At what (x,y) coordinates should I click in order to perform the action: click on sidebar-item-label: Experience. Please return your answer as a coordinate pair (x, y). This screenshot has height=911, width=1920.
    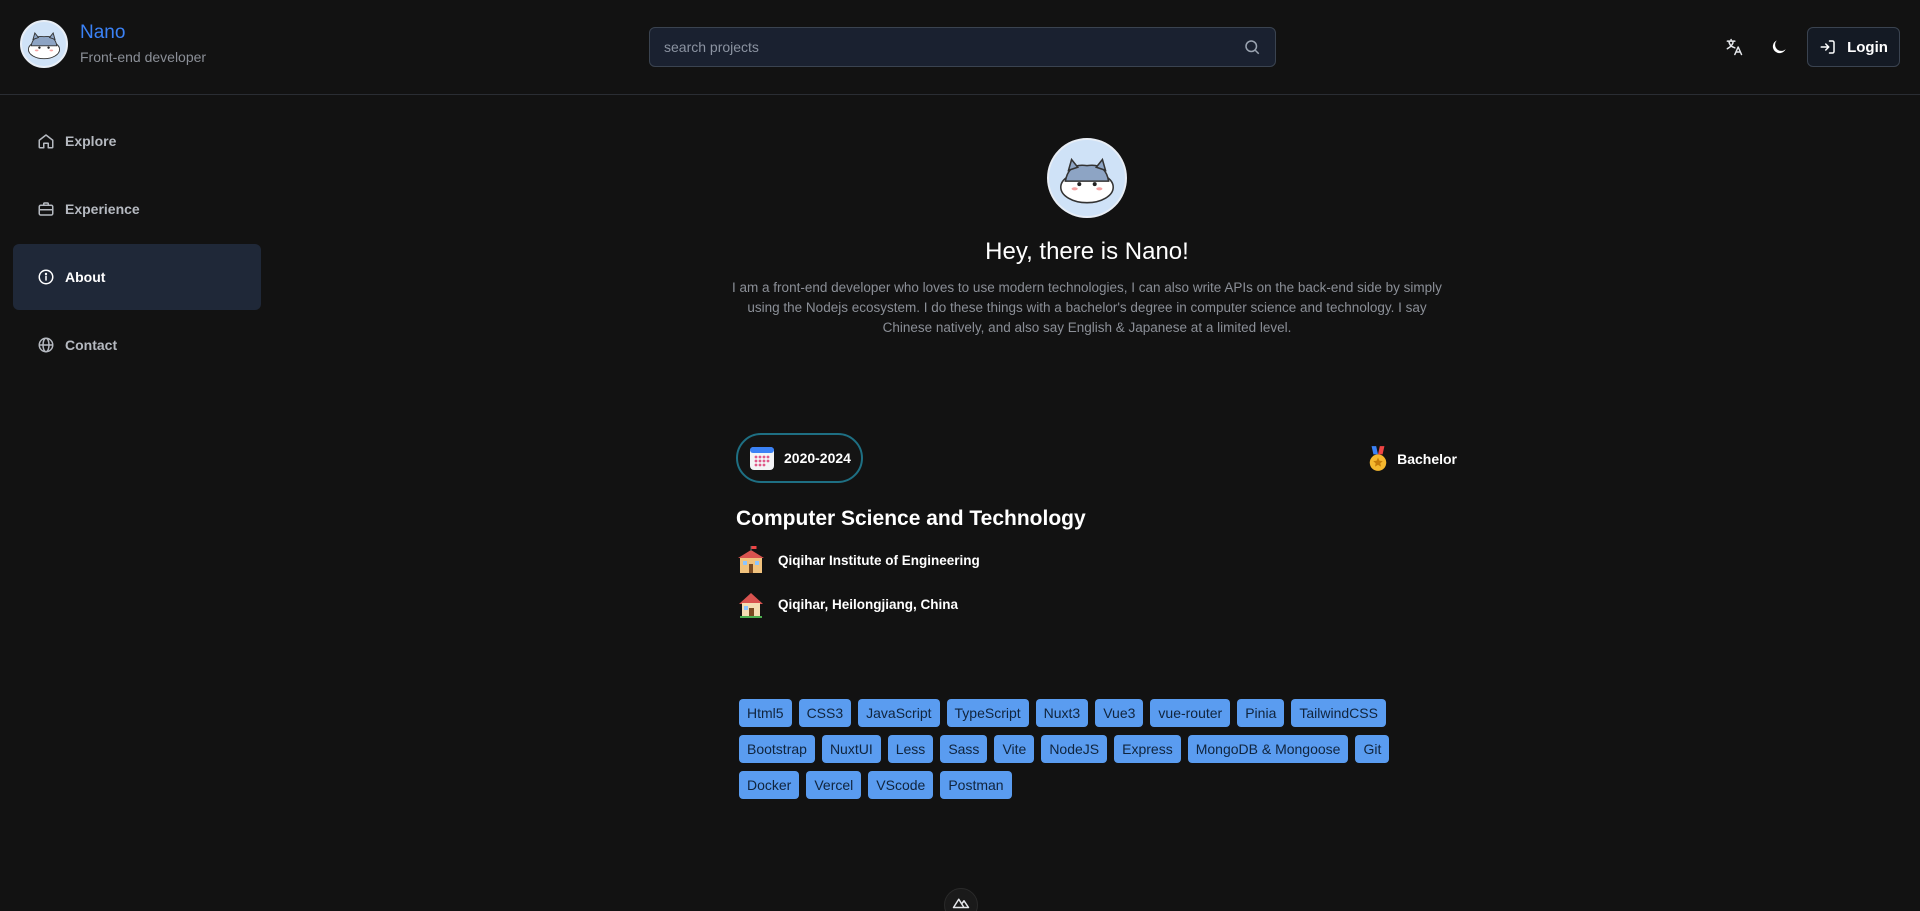
    Looking at the image, I should click on (102, 209).